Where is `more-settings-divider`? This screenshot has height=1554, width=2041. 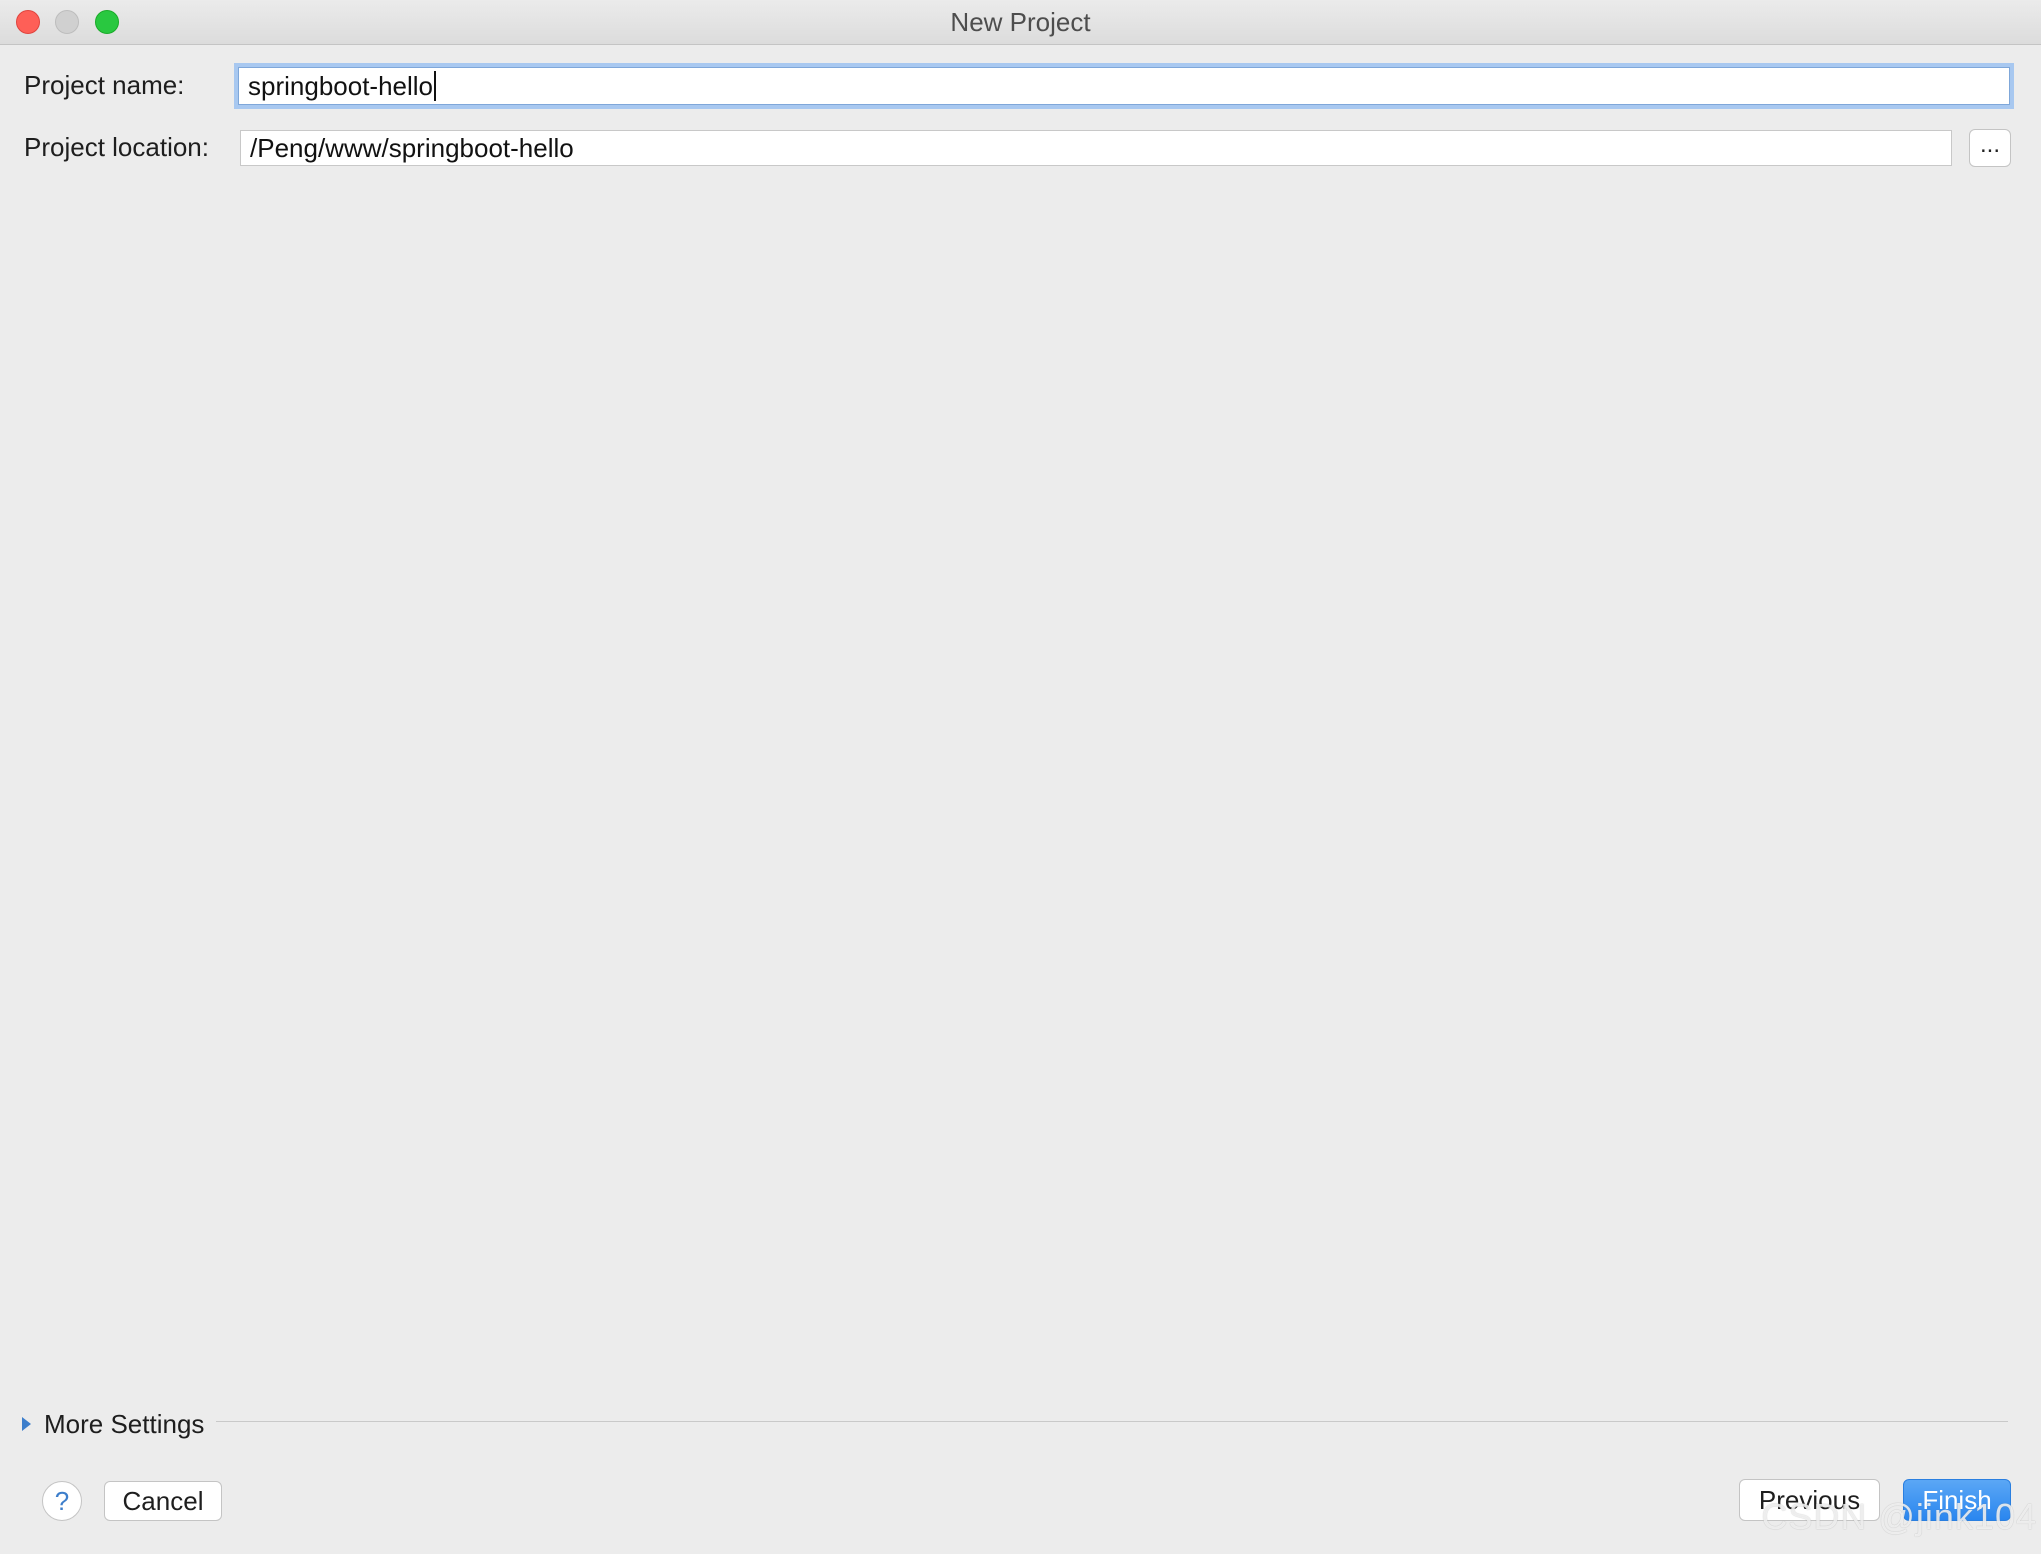 more-settings-divider is located at coordinates (1112, 1421).